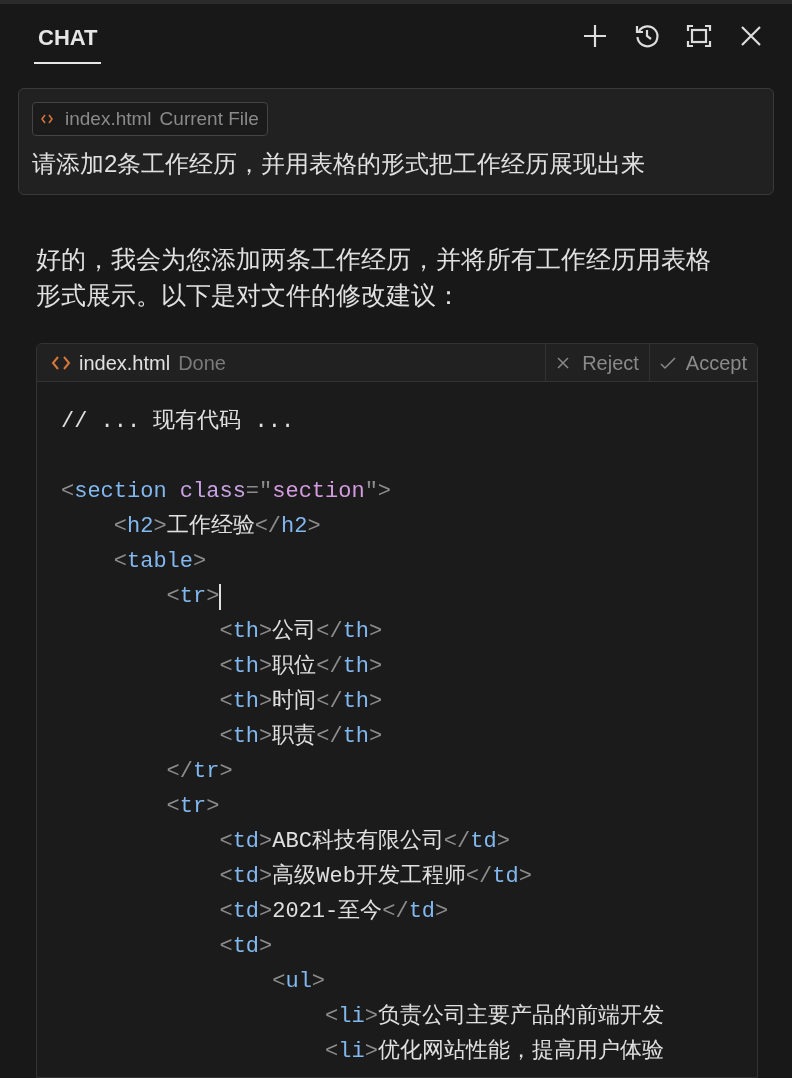  Describe the element at coordinates (702, 362) in the screenshot. I see `accept-button: Accept` at that location.